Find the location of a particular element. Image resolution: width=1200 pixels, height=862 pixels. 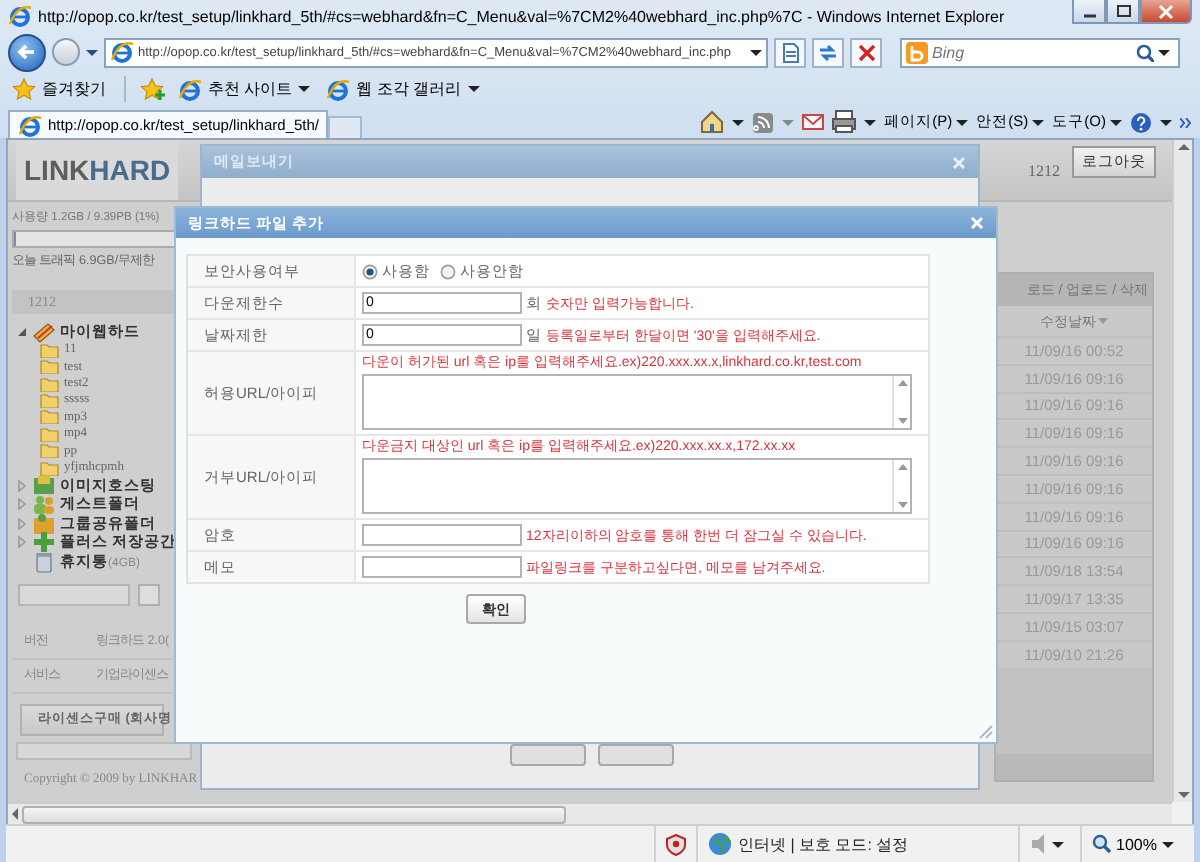

folder-icon is located at coordinates (44, 523).